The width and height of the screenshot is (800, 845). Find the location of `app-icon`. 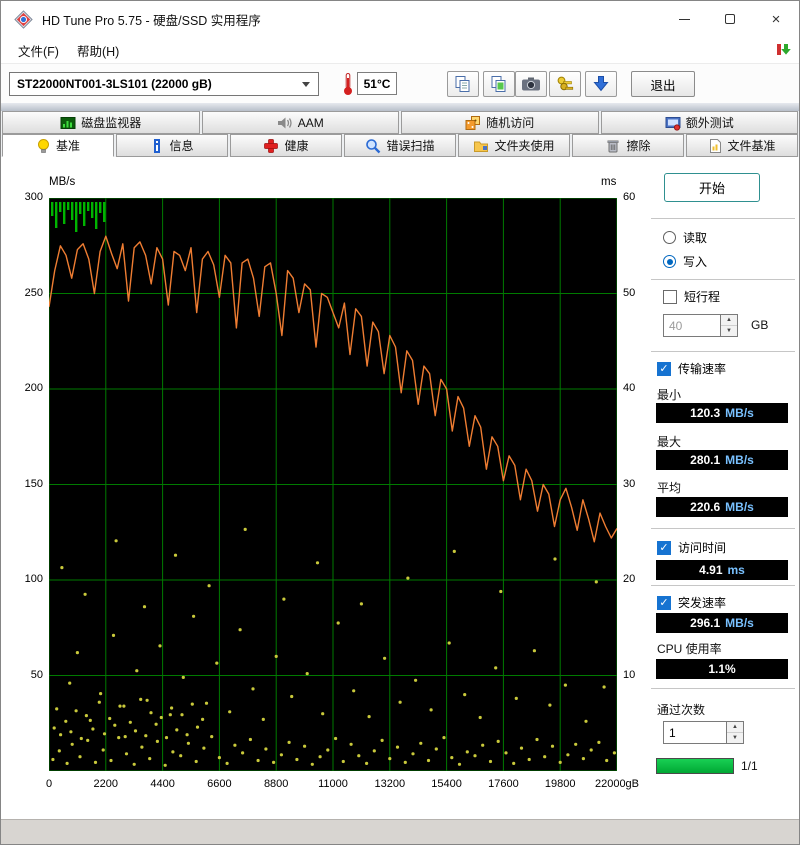

app-icon is located at coordinates (23, 19).